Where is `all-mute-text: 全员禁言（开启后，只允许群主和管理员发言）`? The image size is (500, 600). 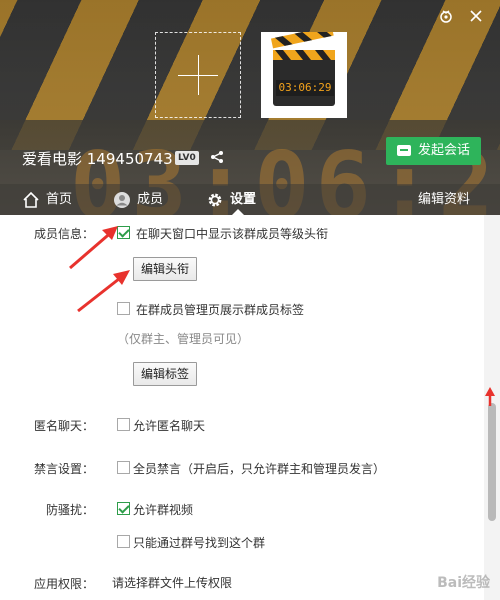 all-mute-text: 全员禁言（开启后，只允许群主和管理员发言） is located at coordinates (259, 469).